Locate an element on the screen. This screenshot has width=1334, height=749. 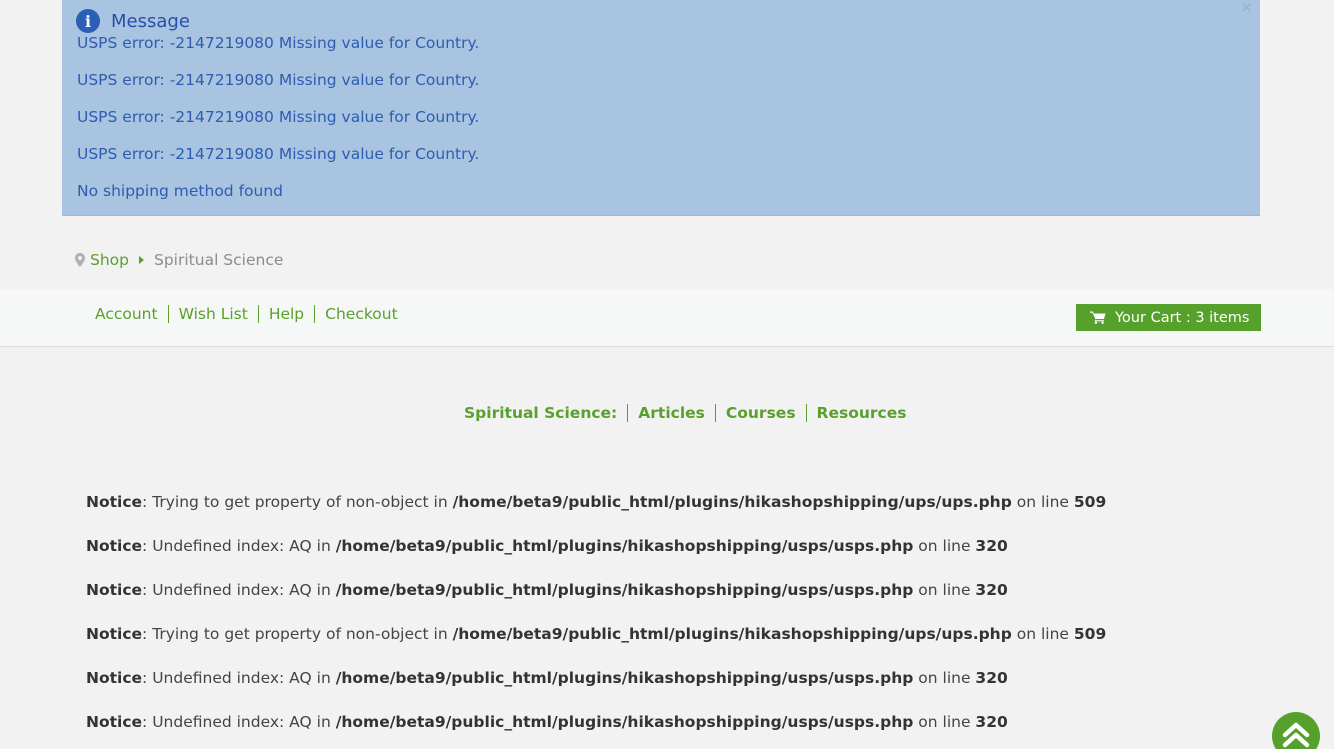
cart-label: Your Cart : 3 items is located at coordinates (1182, 317).